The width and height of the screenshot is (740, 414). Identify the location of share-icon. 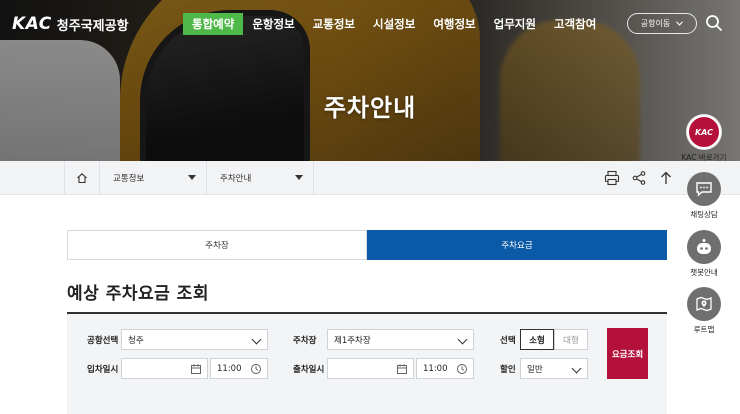
(639, 178).